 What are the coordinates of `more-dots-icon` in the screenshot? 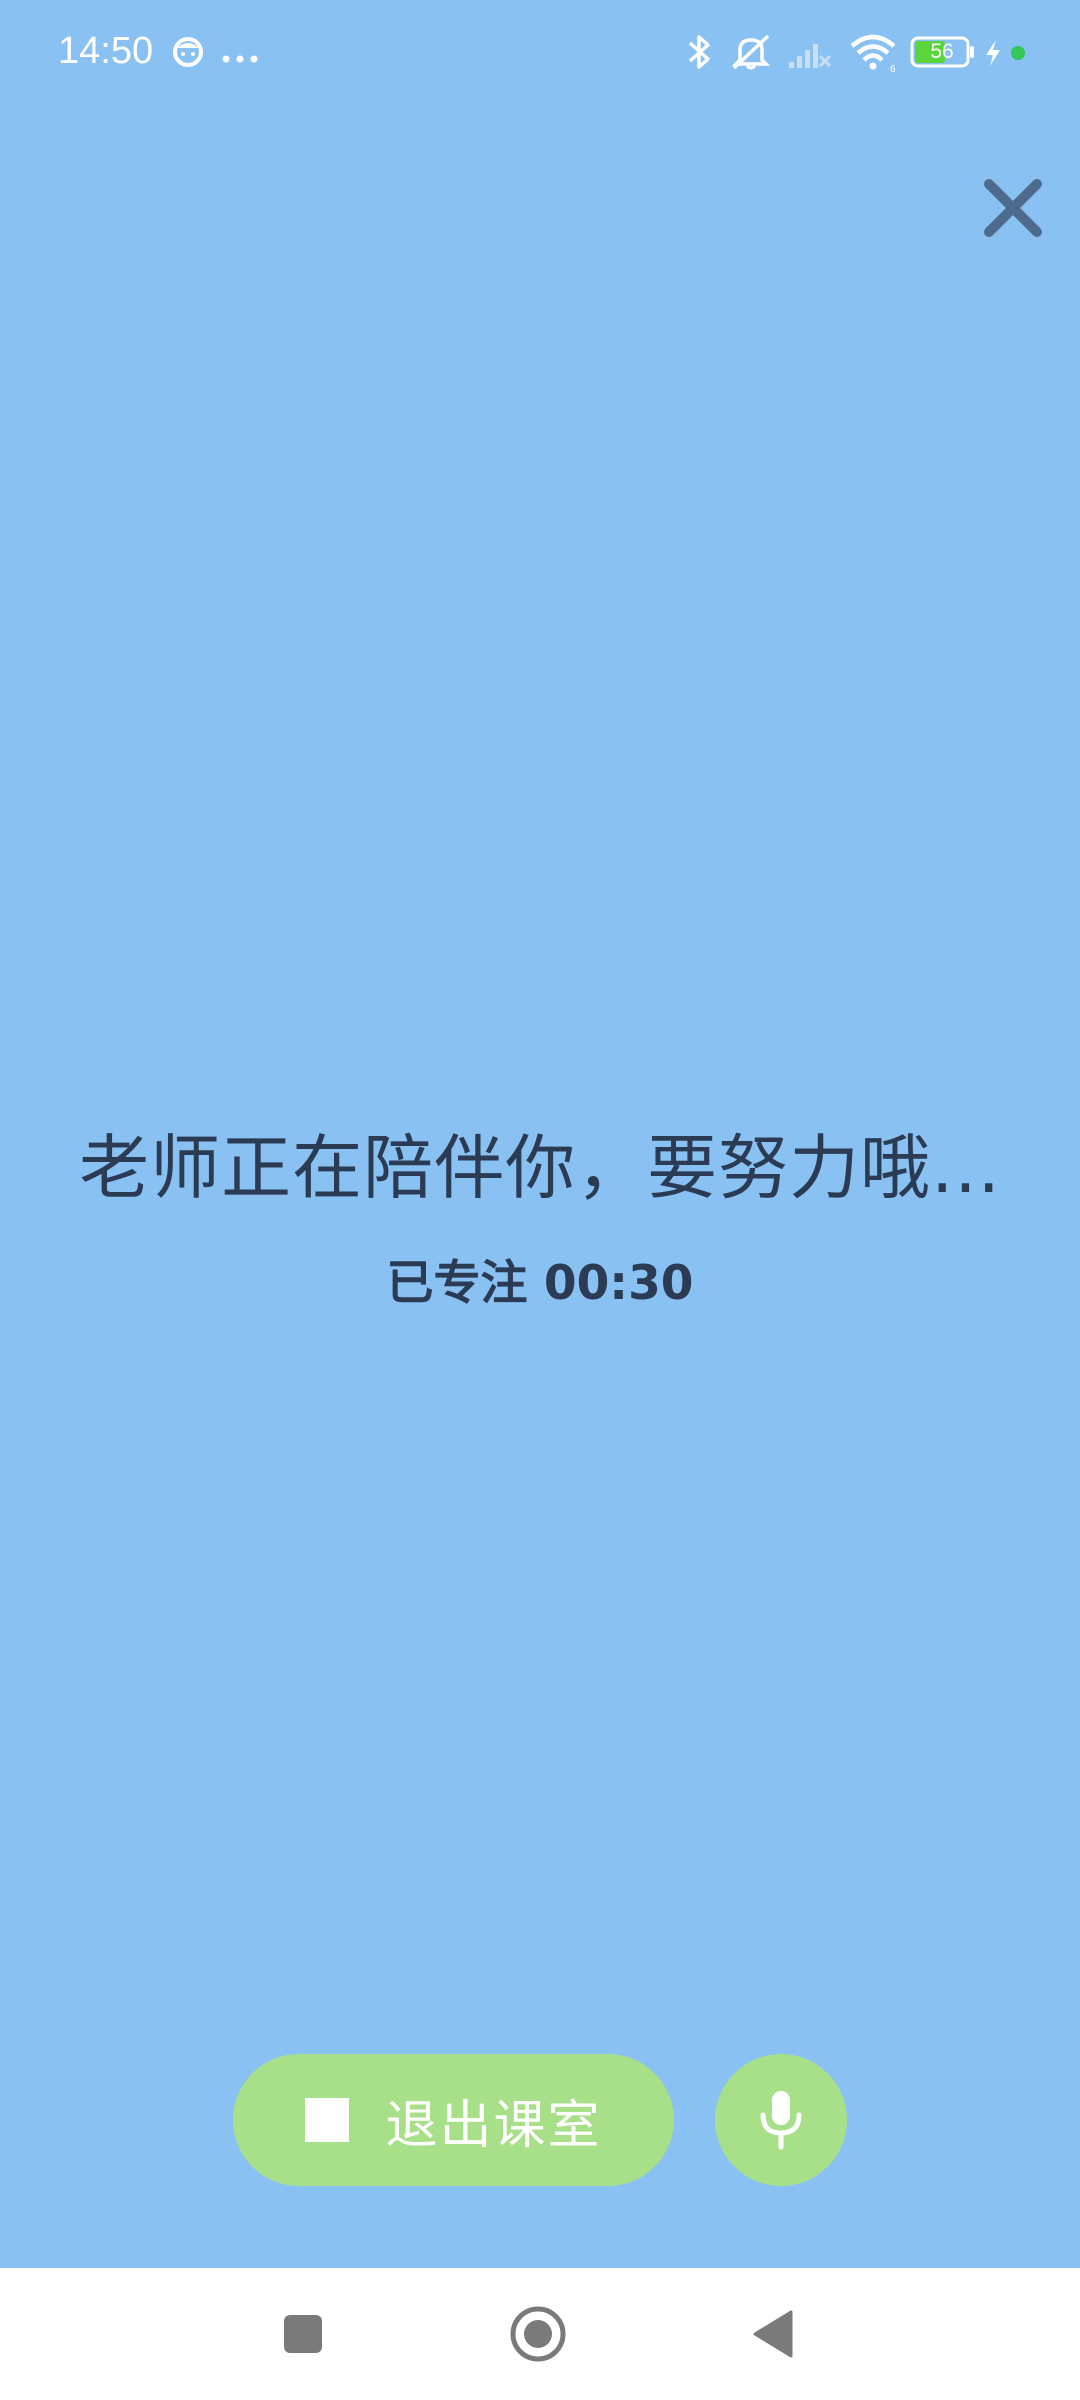 It's located at (240, 57).